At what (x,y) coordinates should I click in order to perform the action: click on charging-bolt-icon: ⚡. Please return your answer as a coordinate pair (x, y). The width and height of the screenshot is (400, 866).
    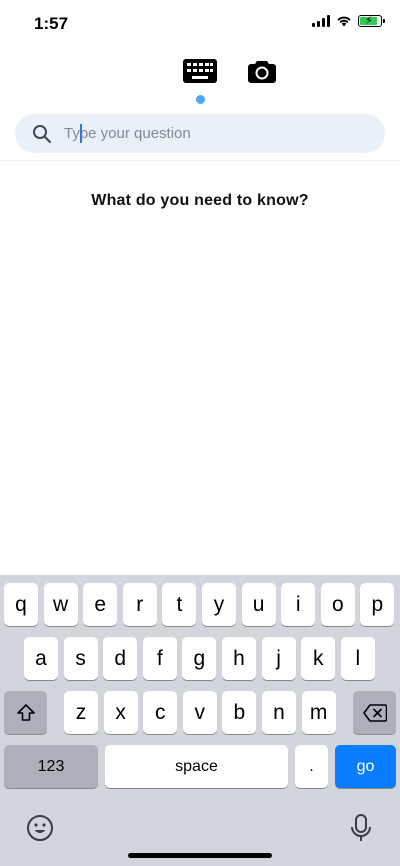
    Looking at the image, I should click on (369, 21).